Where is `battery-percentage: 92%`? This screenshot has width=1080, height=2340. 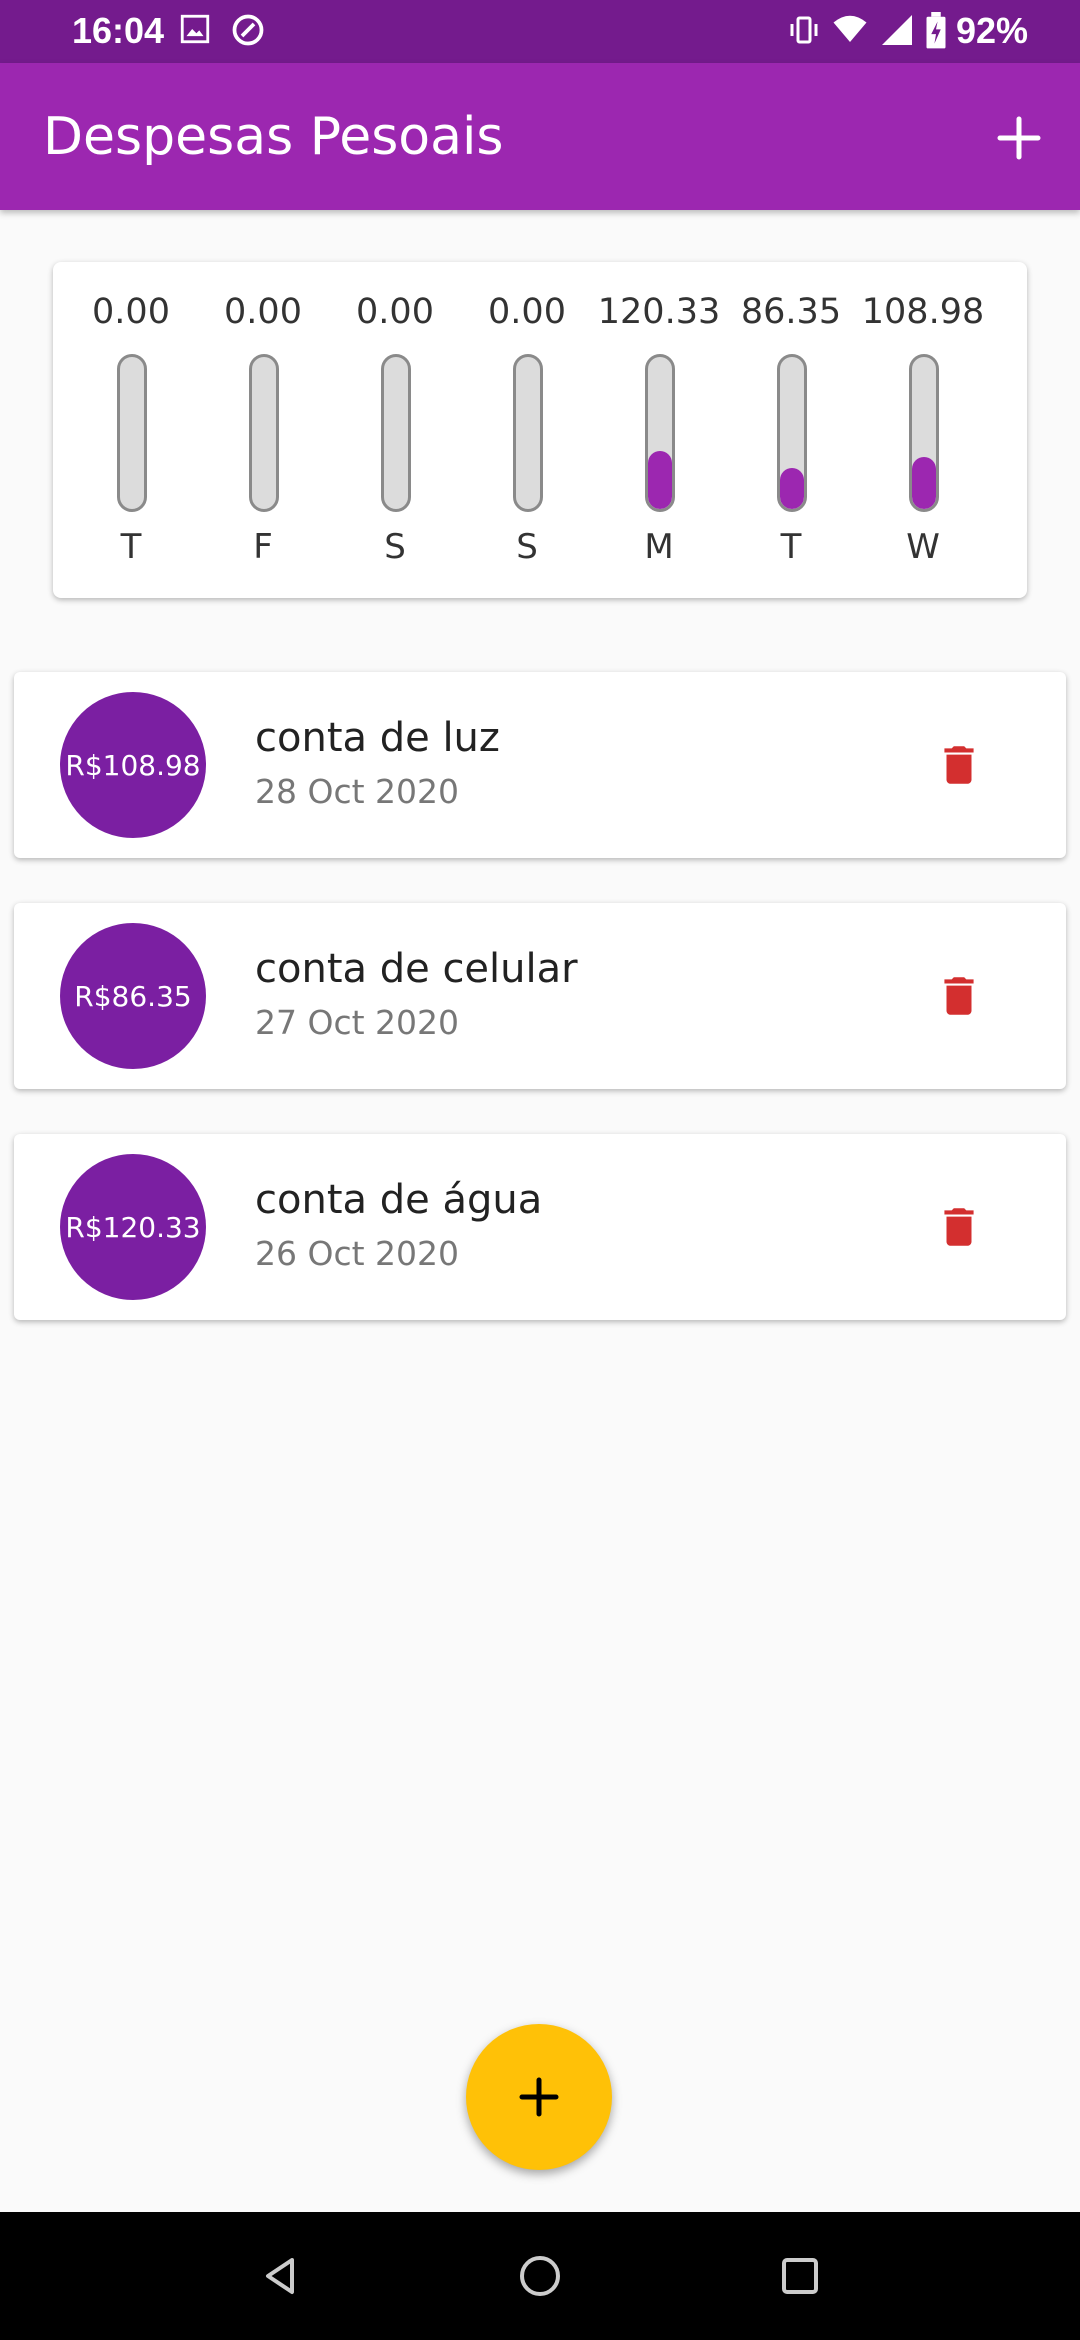 battery-percentage: 92% is located at coordinates (991, 30).